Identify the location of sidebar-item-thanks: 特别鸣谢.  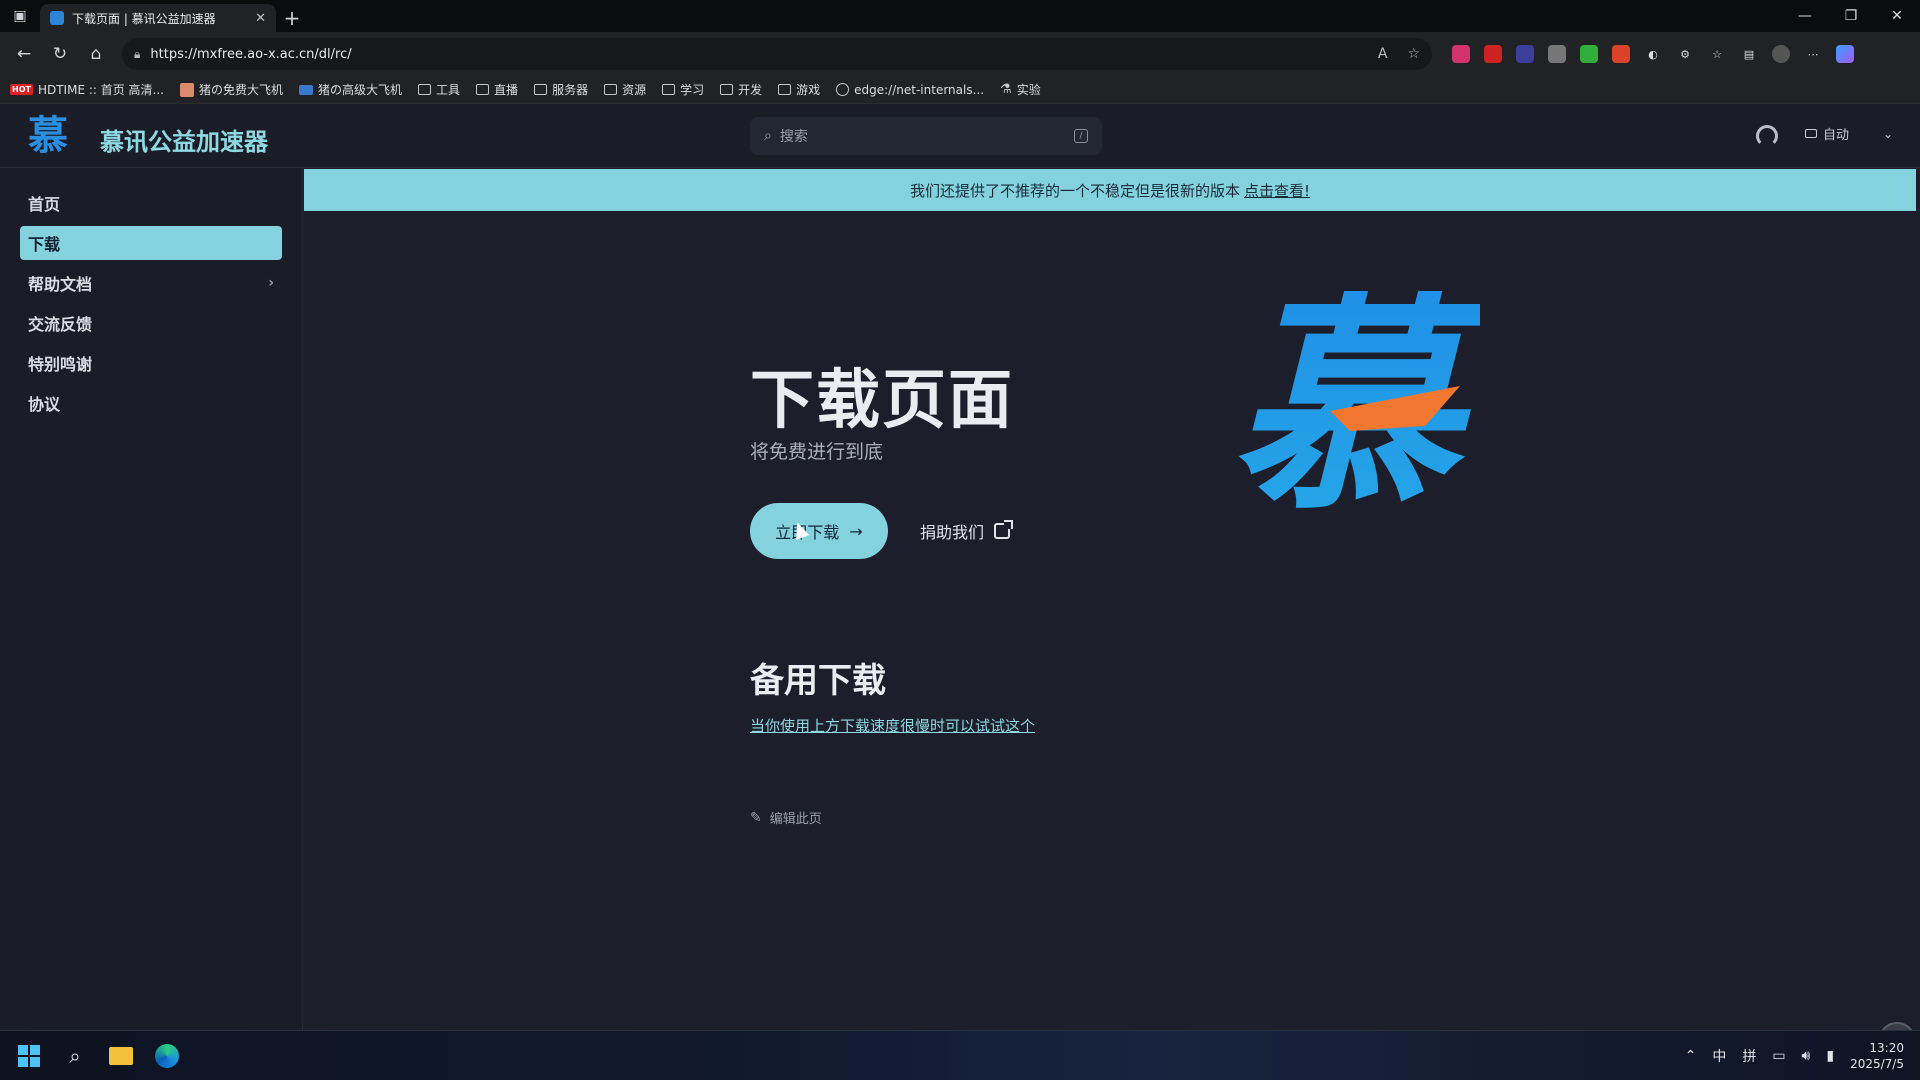
(151, 363).